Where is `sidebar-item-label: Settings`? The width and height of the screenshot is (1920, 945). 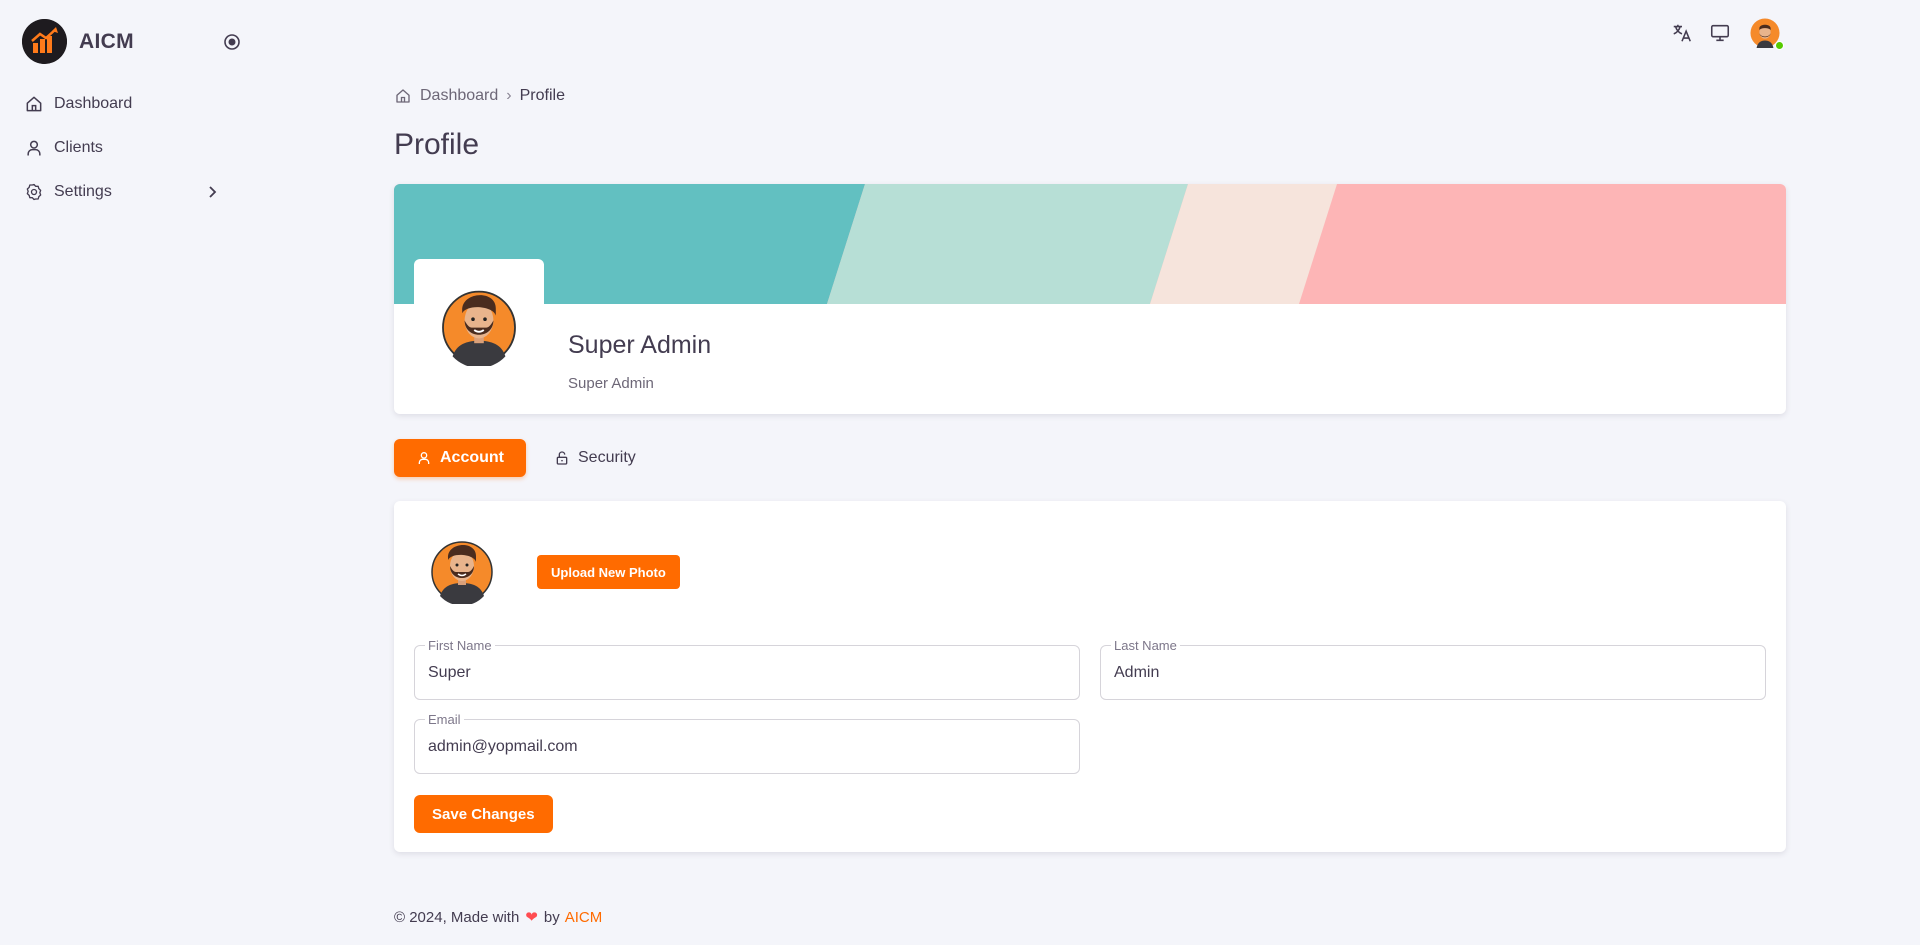 sidebar-item-label: Settings is located at coordinates (83, 191).